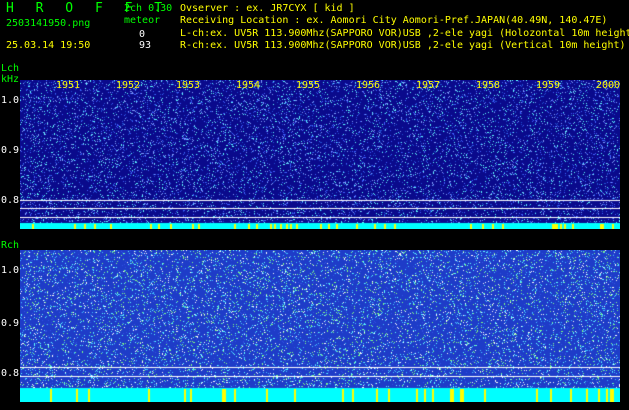 Image resolution: width=629 pixels, height=410 pixels. Describe the element at coordinates (10, 100) in the screenshot. I see `lch-y-tick-1: 1.0` at that location.